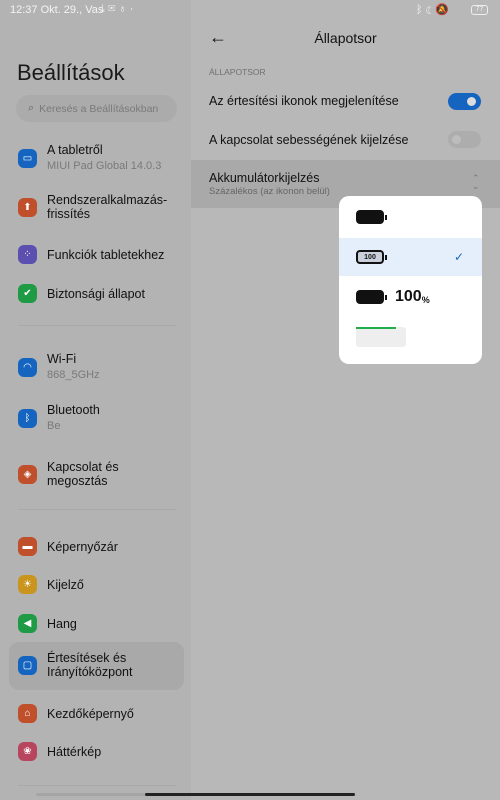  I want to click on section-header: ÁLLAPOTSOR, so click(237, 72).